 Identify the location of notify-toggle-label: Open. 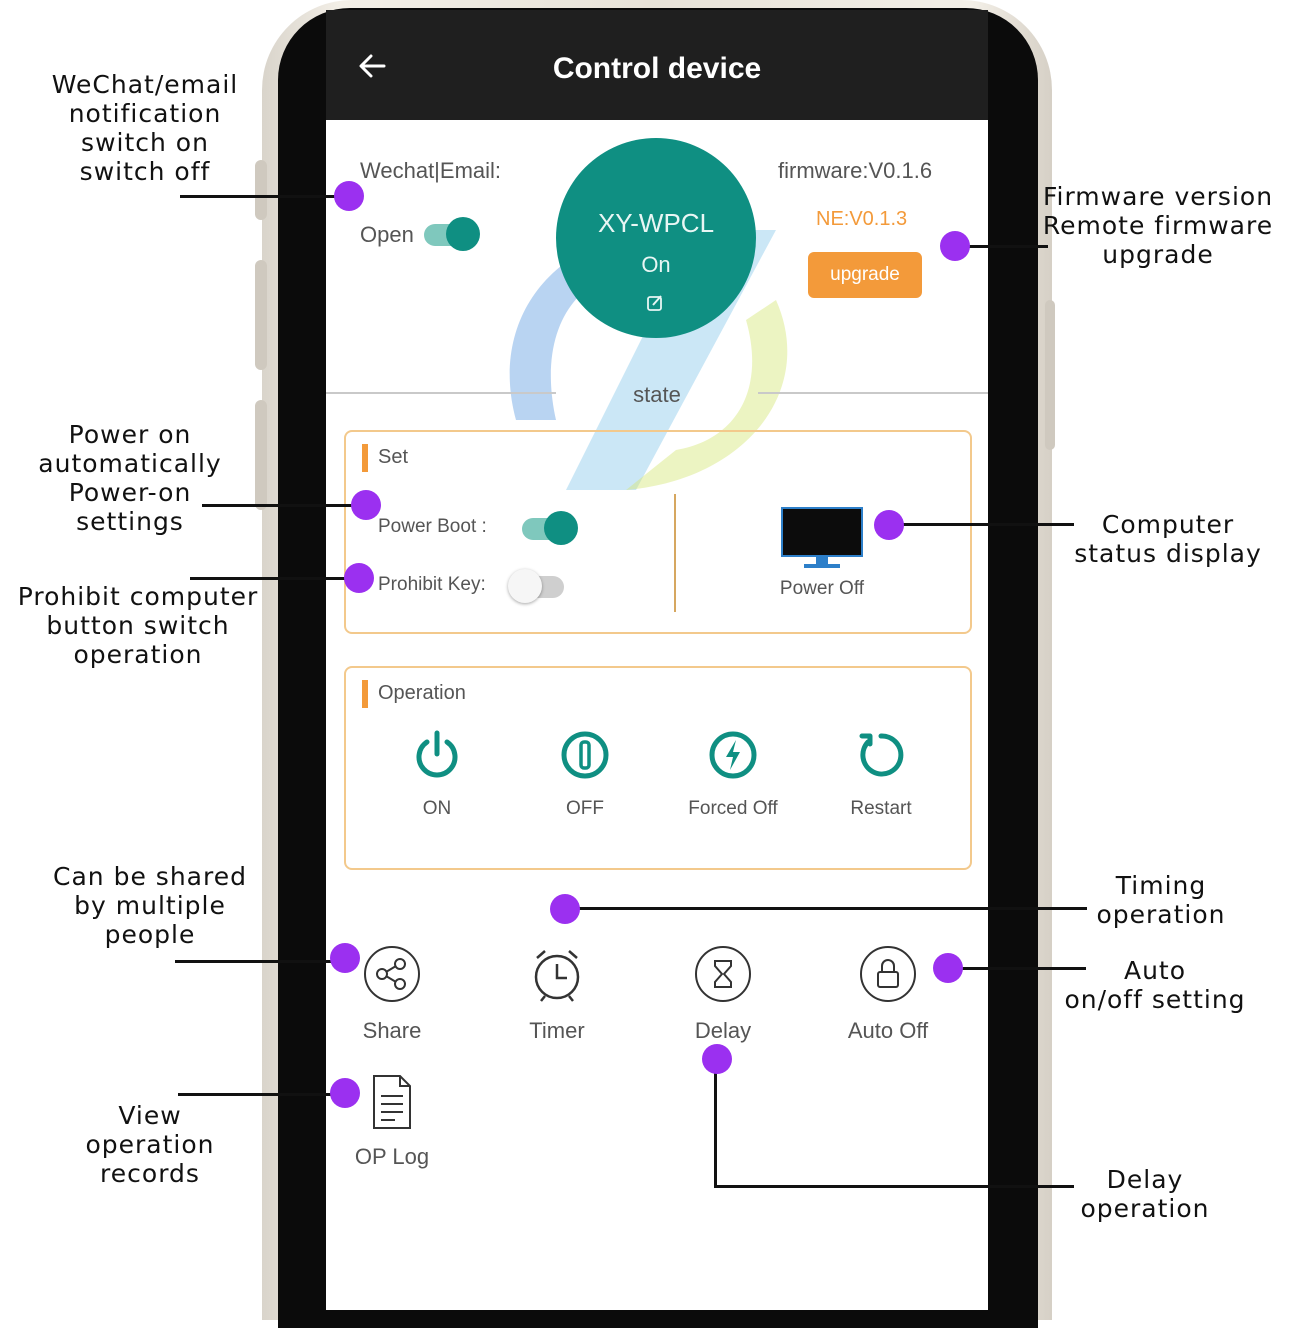
(387, 234).